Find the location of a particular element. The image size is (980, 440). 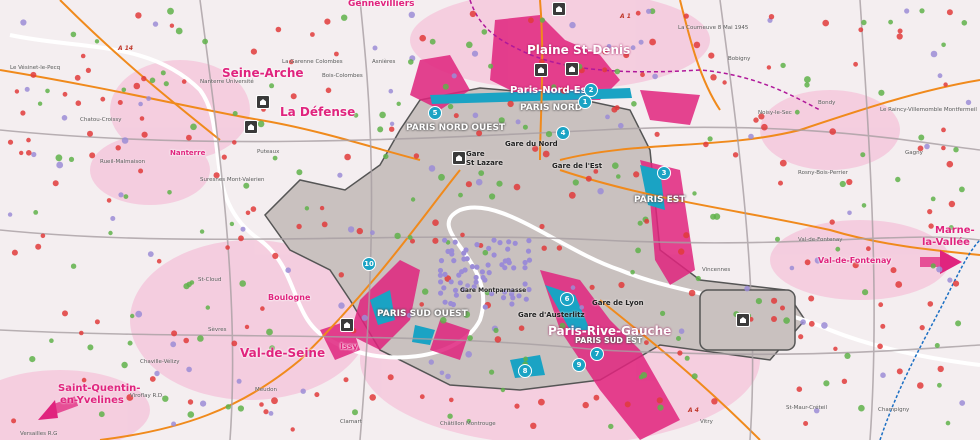

station-gare-de-lyon: Gare de Lyon is located at coordinates (618, 303).